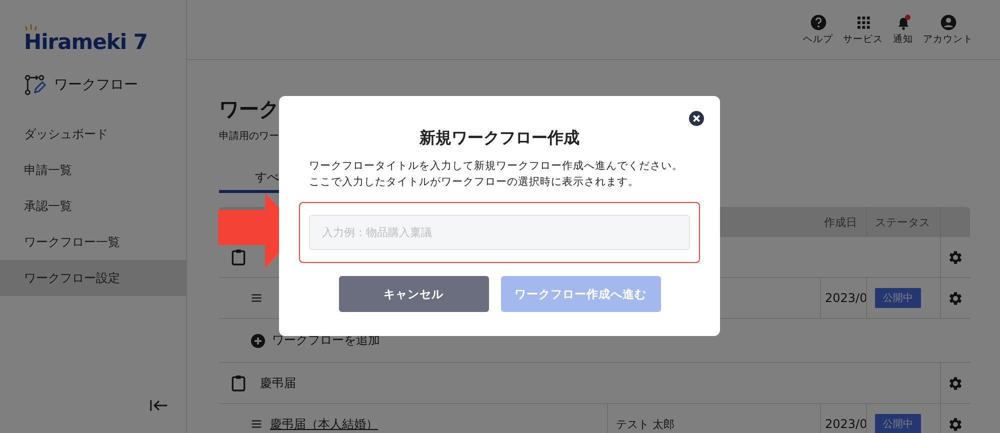 The height and width of the screenshot is (433, 1000). Describe the element at coordinates (96, 85) in the screenshot. I see `app-title: ワークフロー` at that location.